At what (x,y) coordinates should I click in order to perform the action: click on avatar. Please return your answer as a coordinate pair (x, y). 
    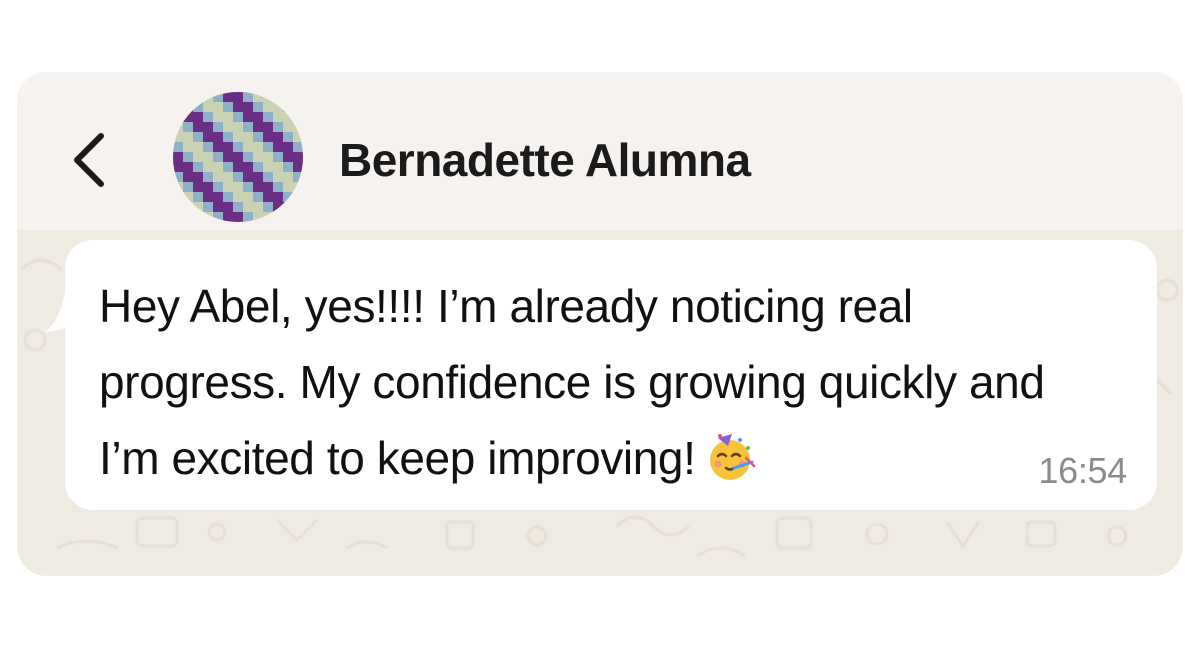
    Looking at the image, I should click on (238, 157).